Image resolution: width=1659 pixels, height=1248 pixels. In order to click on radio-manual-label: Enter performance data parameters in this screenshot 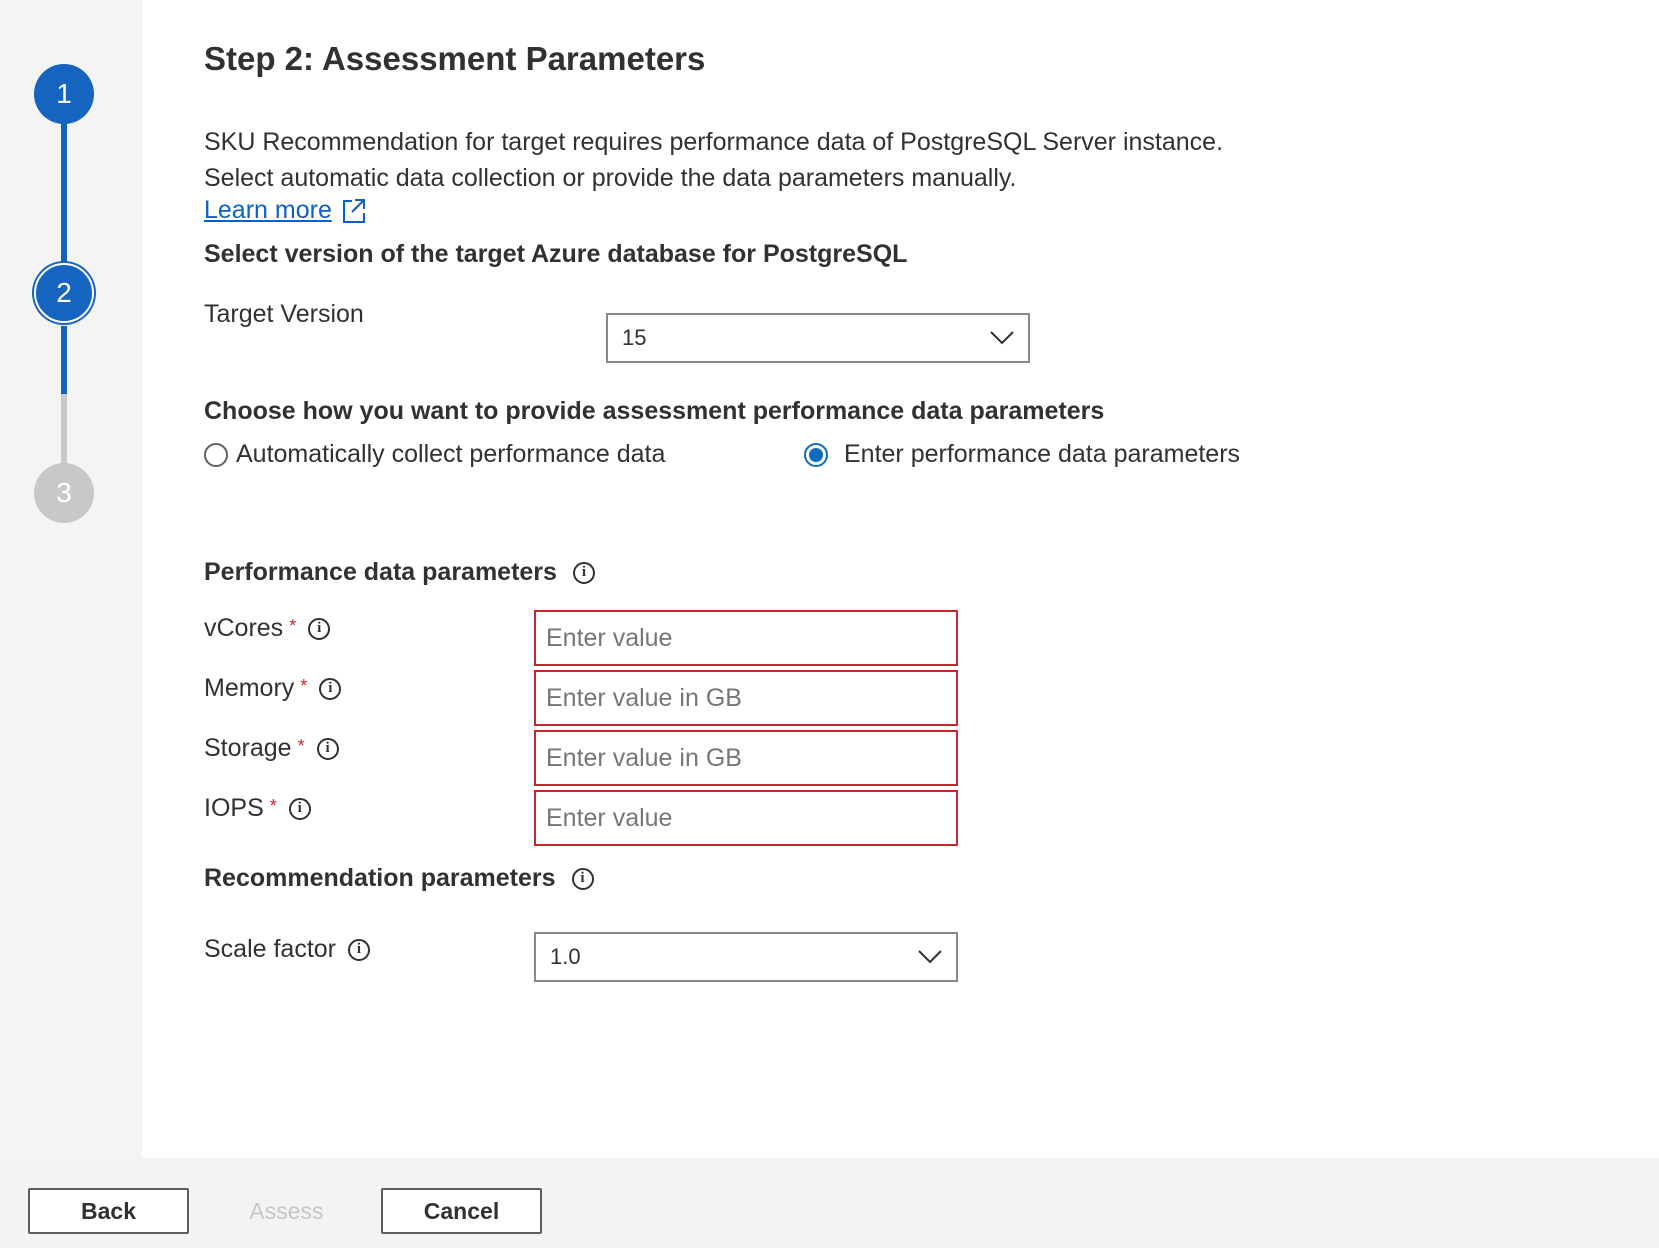, I will do `click(1042, 454)`.